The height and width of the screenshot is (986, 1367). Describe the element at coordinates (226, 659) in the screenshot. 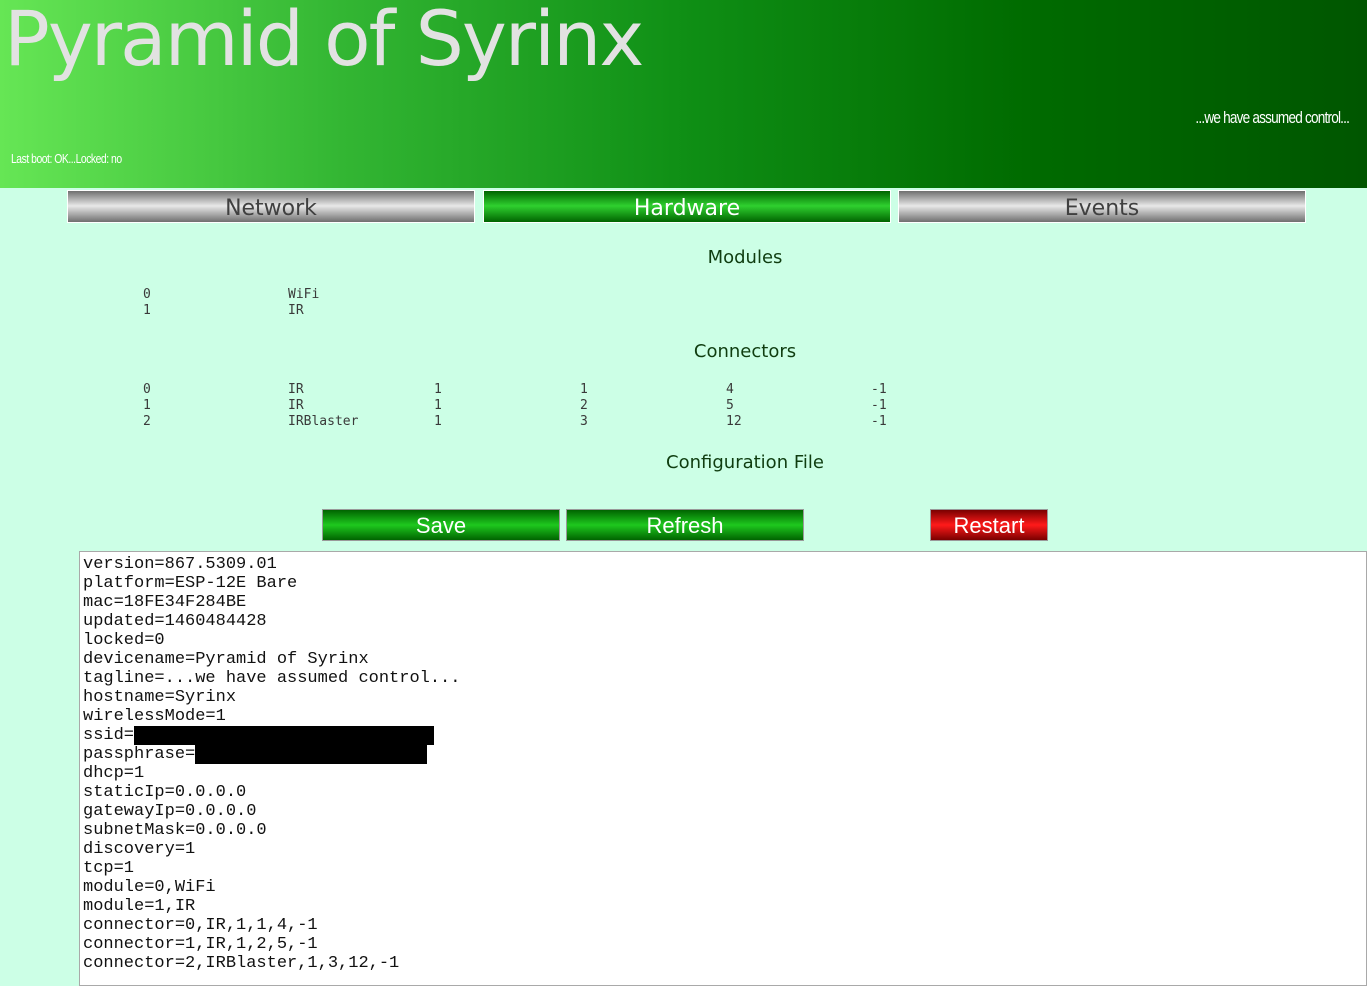

I see `config-line: devicename=Pyramid of Syrinx` at that location.